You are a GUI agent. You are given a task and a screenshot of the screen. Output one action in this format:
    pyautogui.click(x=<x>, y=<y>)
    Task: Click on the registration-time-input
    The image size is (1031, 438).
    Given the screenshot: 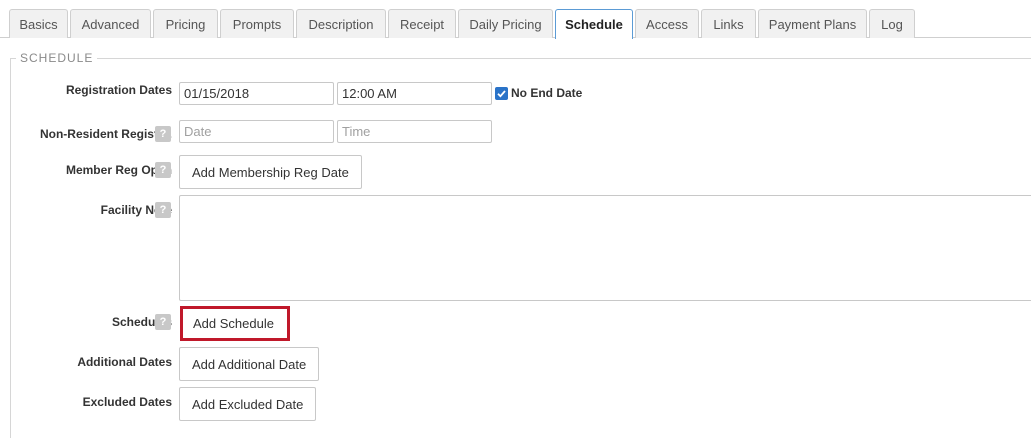 What is the action you would take?
    pyautogui.click(x=414, y=93)
    